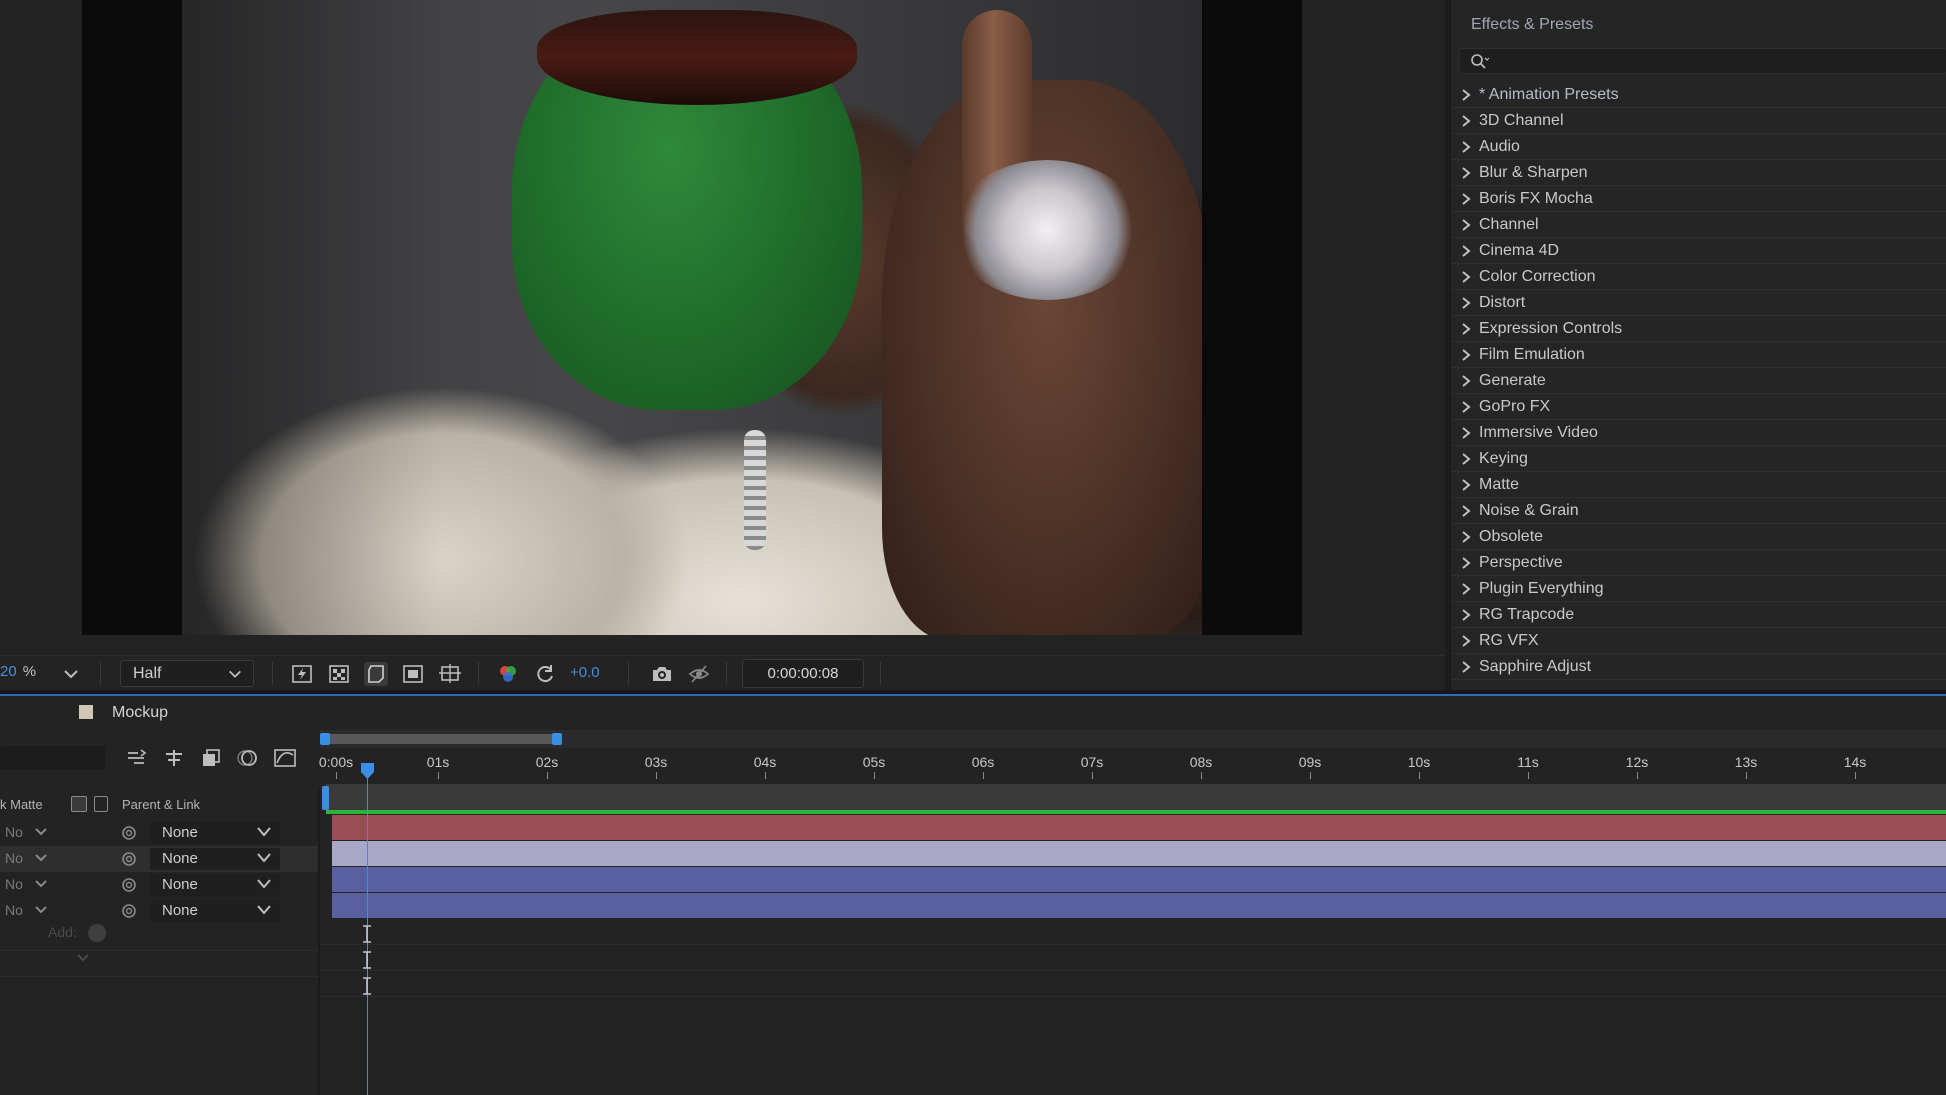 Image resolution: width=1946 pixels, height=1095 pixels. Describe the element at coordinates (1698, 199) in the screenshot. I see `effects-category-item: Boris FX Mocha` at that location.